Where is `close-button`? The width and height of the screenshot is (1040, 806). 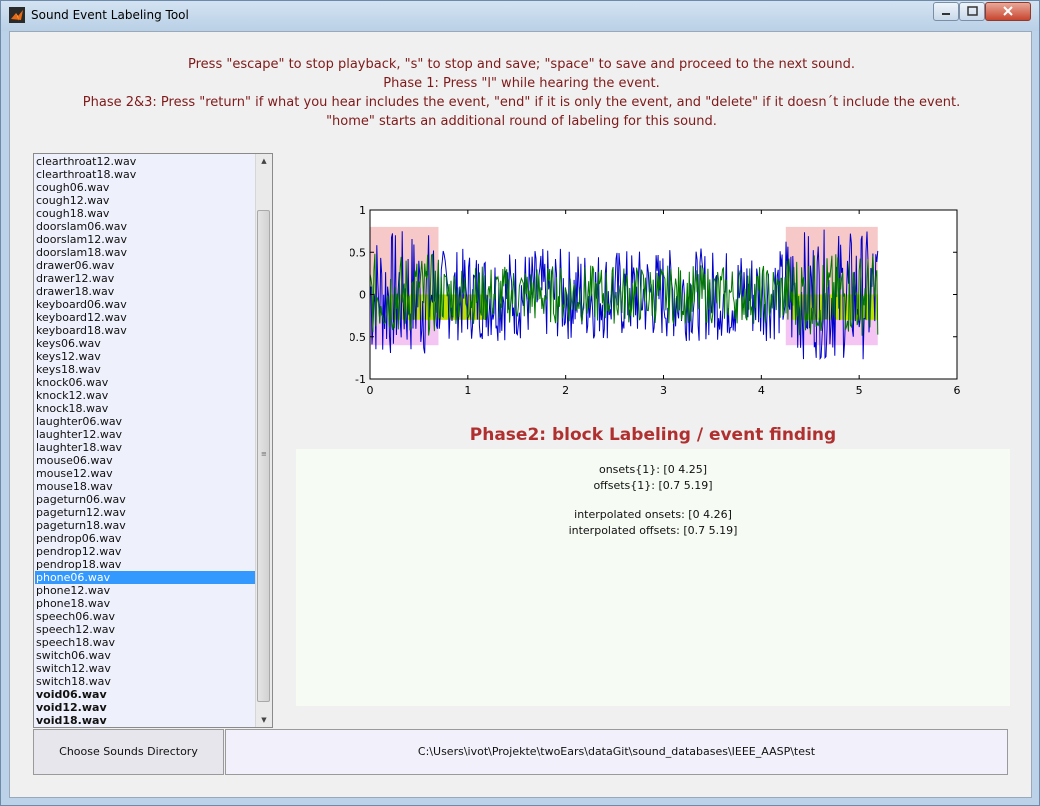
close-button is located at coordinates (1008, 11).